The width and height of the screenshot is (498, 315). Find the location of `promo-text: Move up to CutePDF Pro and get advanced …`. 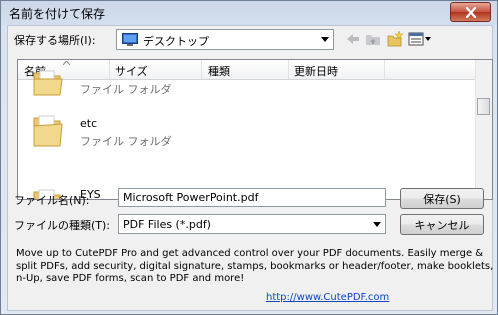

promo-text: Move up to CutePDF Pro and get advanced … is located at coordinates (255, 266).